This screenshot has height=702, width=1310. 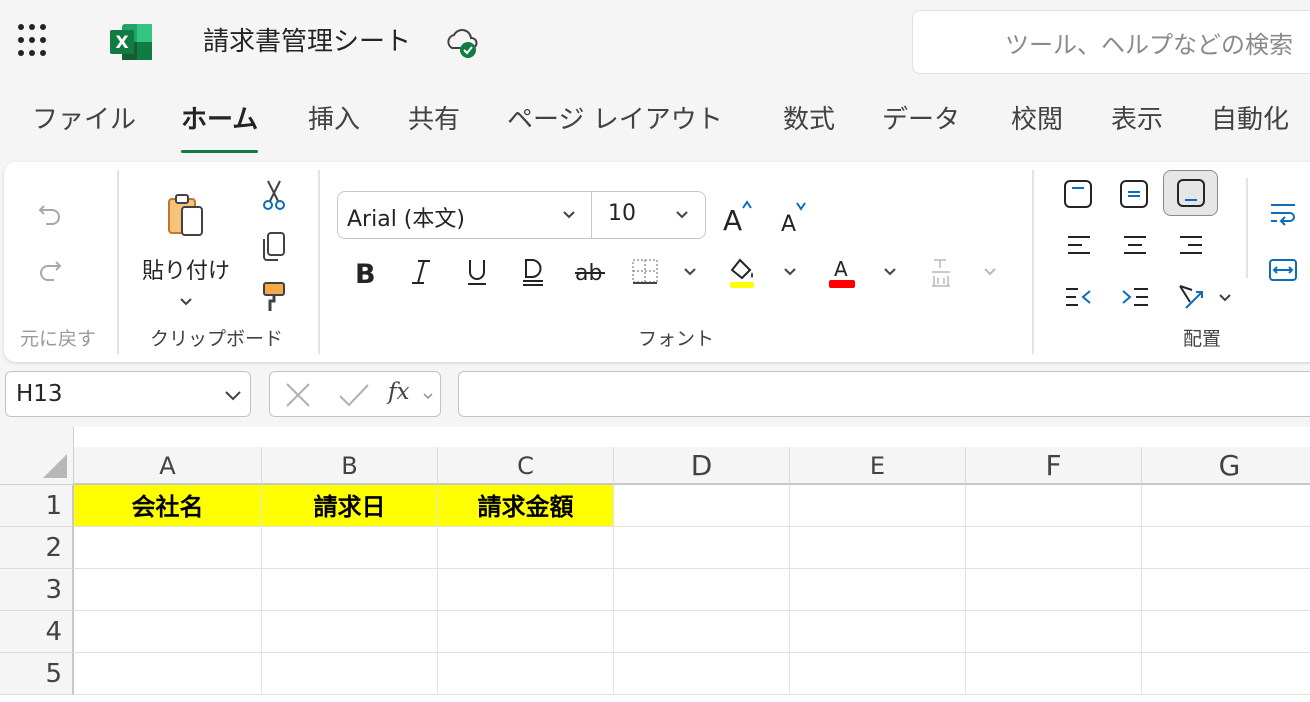 I want to click on italic-button, so click(x=421, y=272).